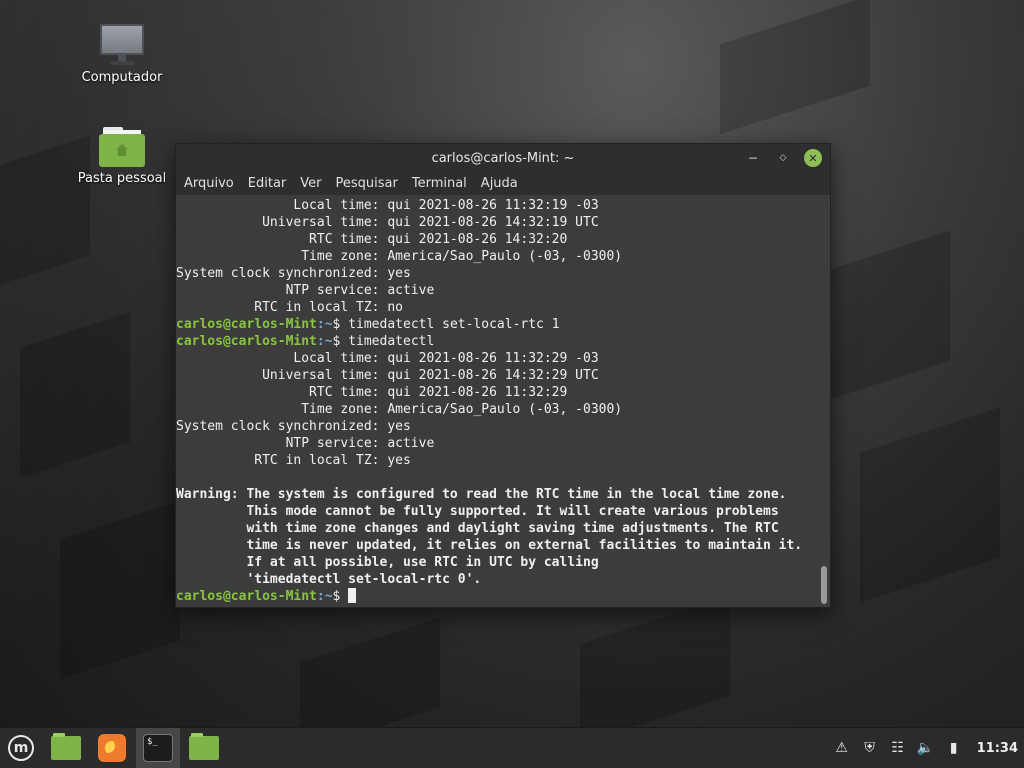 The width and height of the screenshot is (1024, 768). I want to click on firefox-launcher-icon, so click(112, 748).